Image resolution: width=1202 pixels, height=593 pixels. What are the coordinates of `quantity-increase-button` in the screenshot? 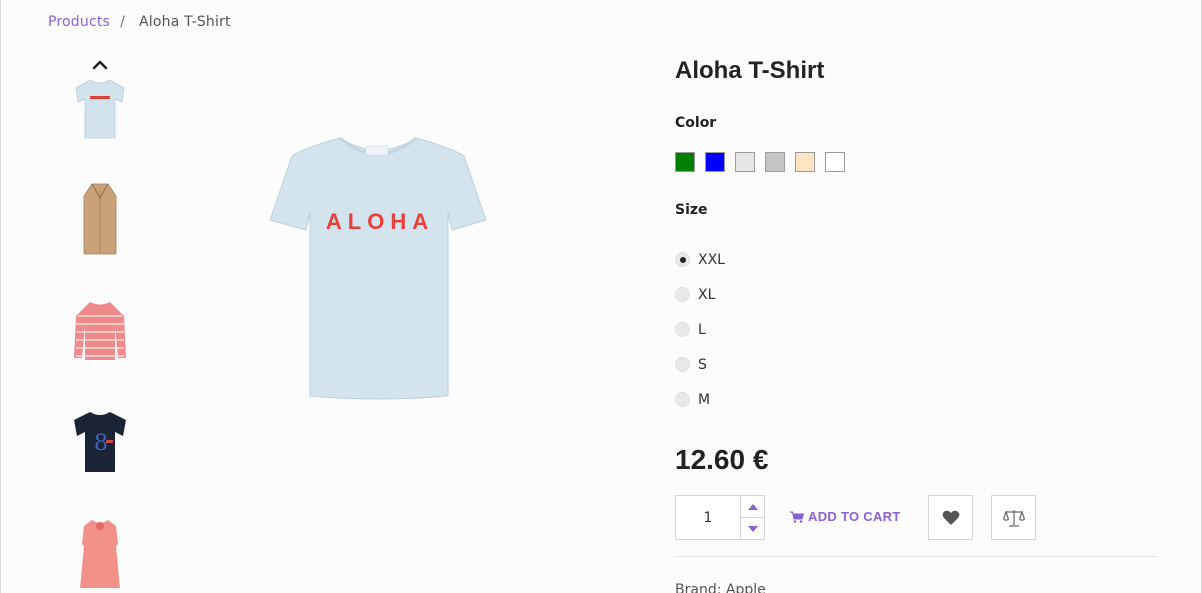 It's located at (752, 506).